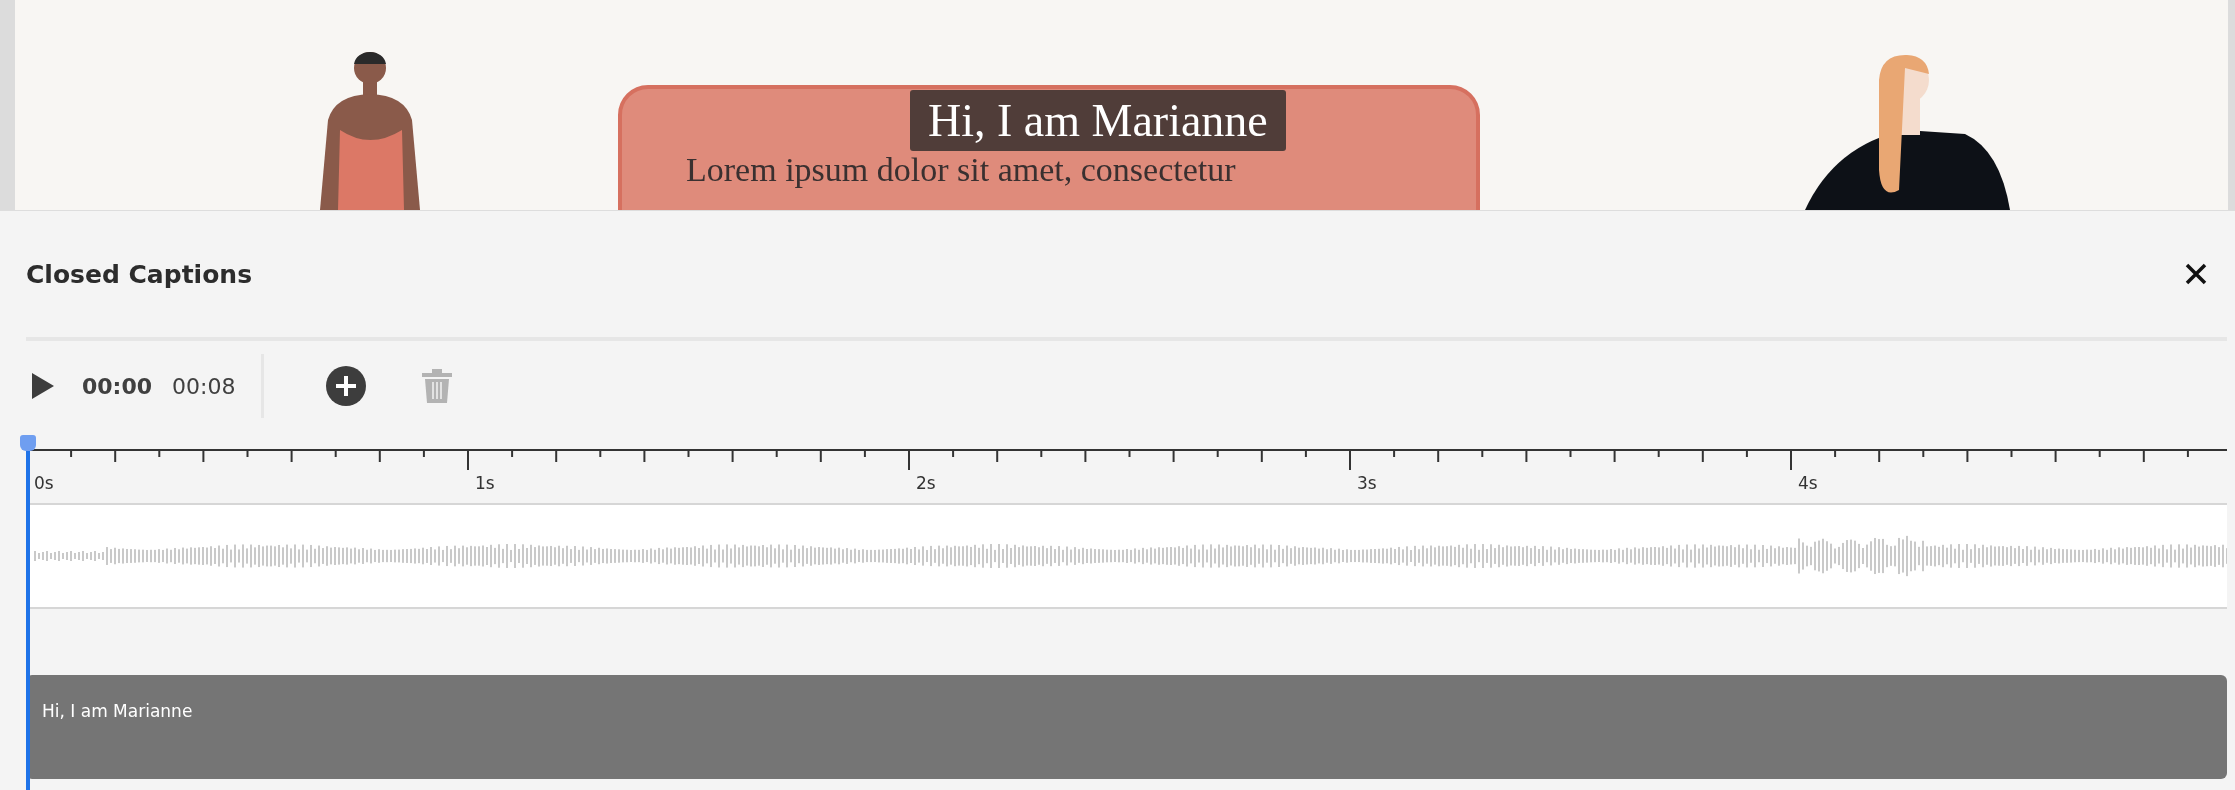 The height and width of the screenshot is (790, 2235). I want to click on caption-overlay: Hi, I am Marianne, so click(1098, 120).